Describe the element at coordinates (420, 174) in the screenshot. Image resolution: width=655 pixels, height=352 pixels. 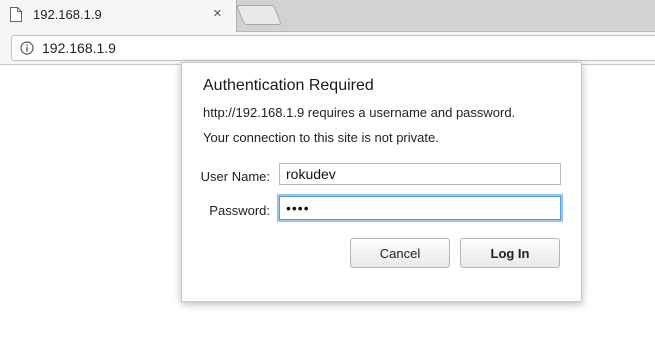
I see `username-field` at that location.